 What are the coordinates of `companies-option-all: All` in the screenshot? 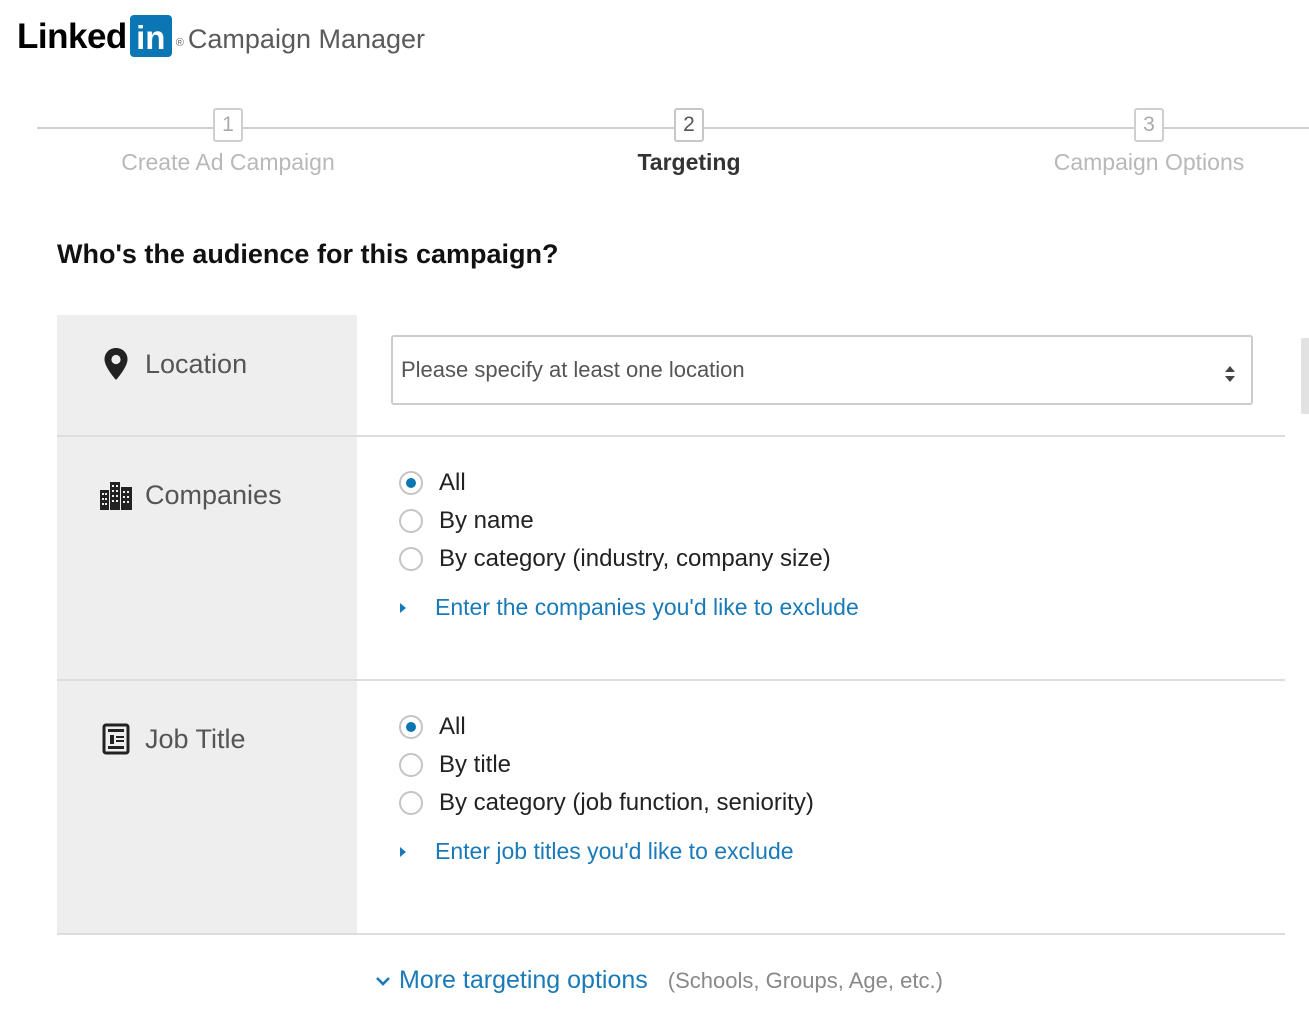 It's located at (629, 483).